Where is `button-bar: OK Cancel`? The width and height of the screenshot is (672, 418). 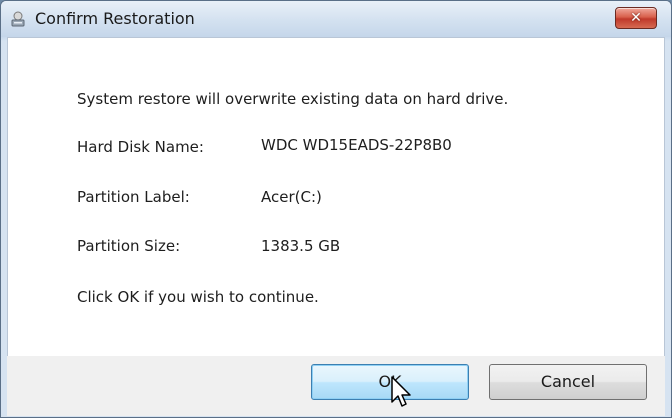 button-bar: OK Cancel is located at coordinates (336, 386).